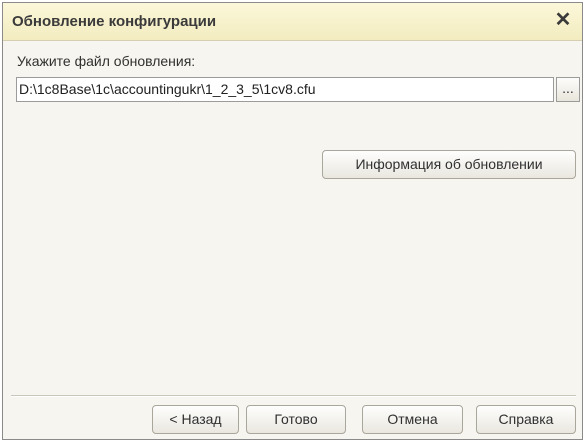 The height and width of the screenshot is (444, 587). I want to click on back-button: < Назад, so click(195, 419).